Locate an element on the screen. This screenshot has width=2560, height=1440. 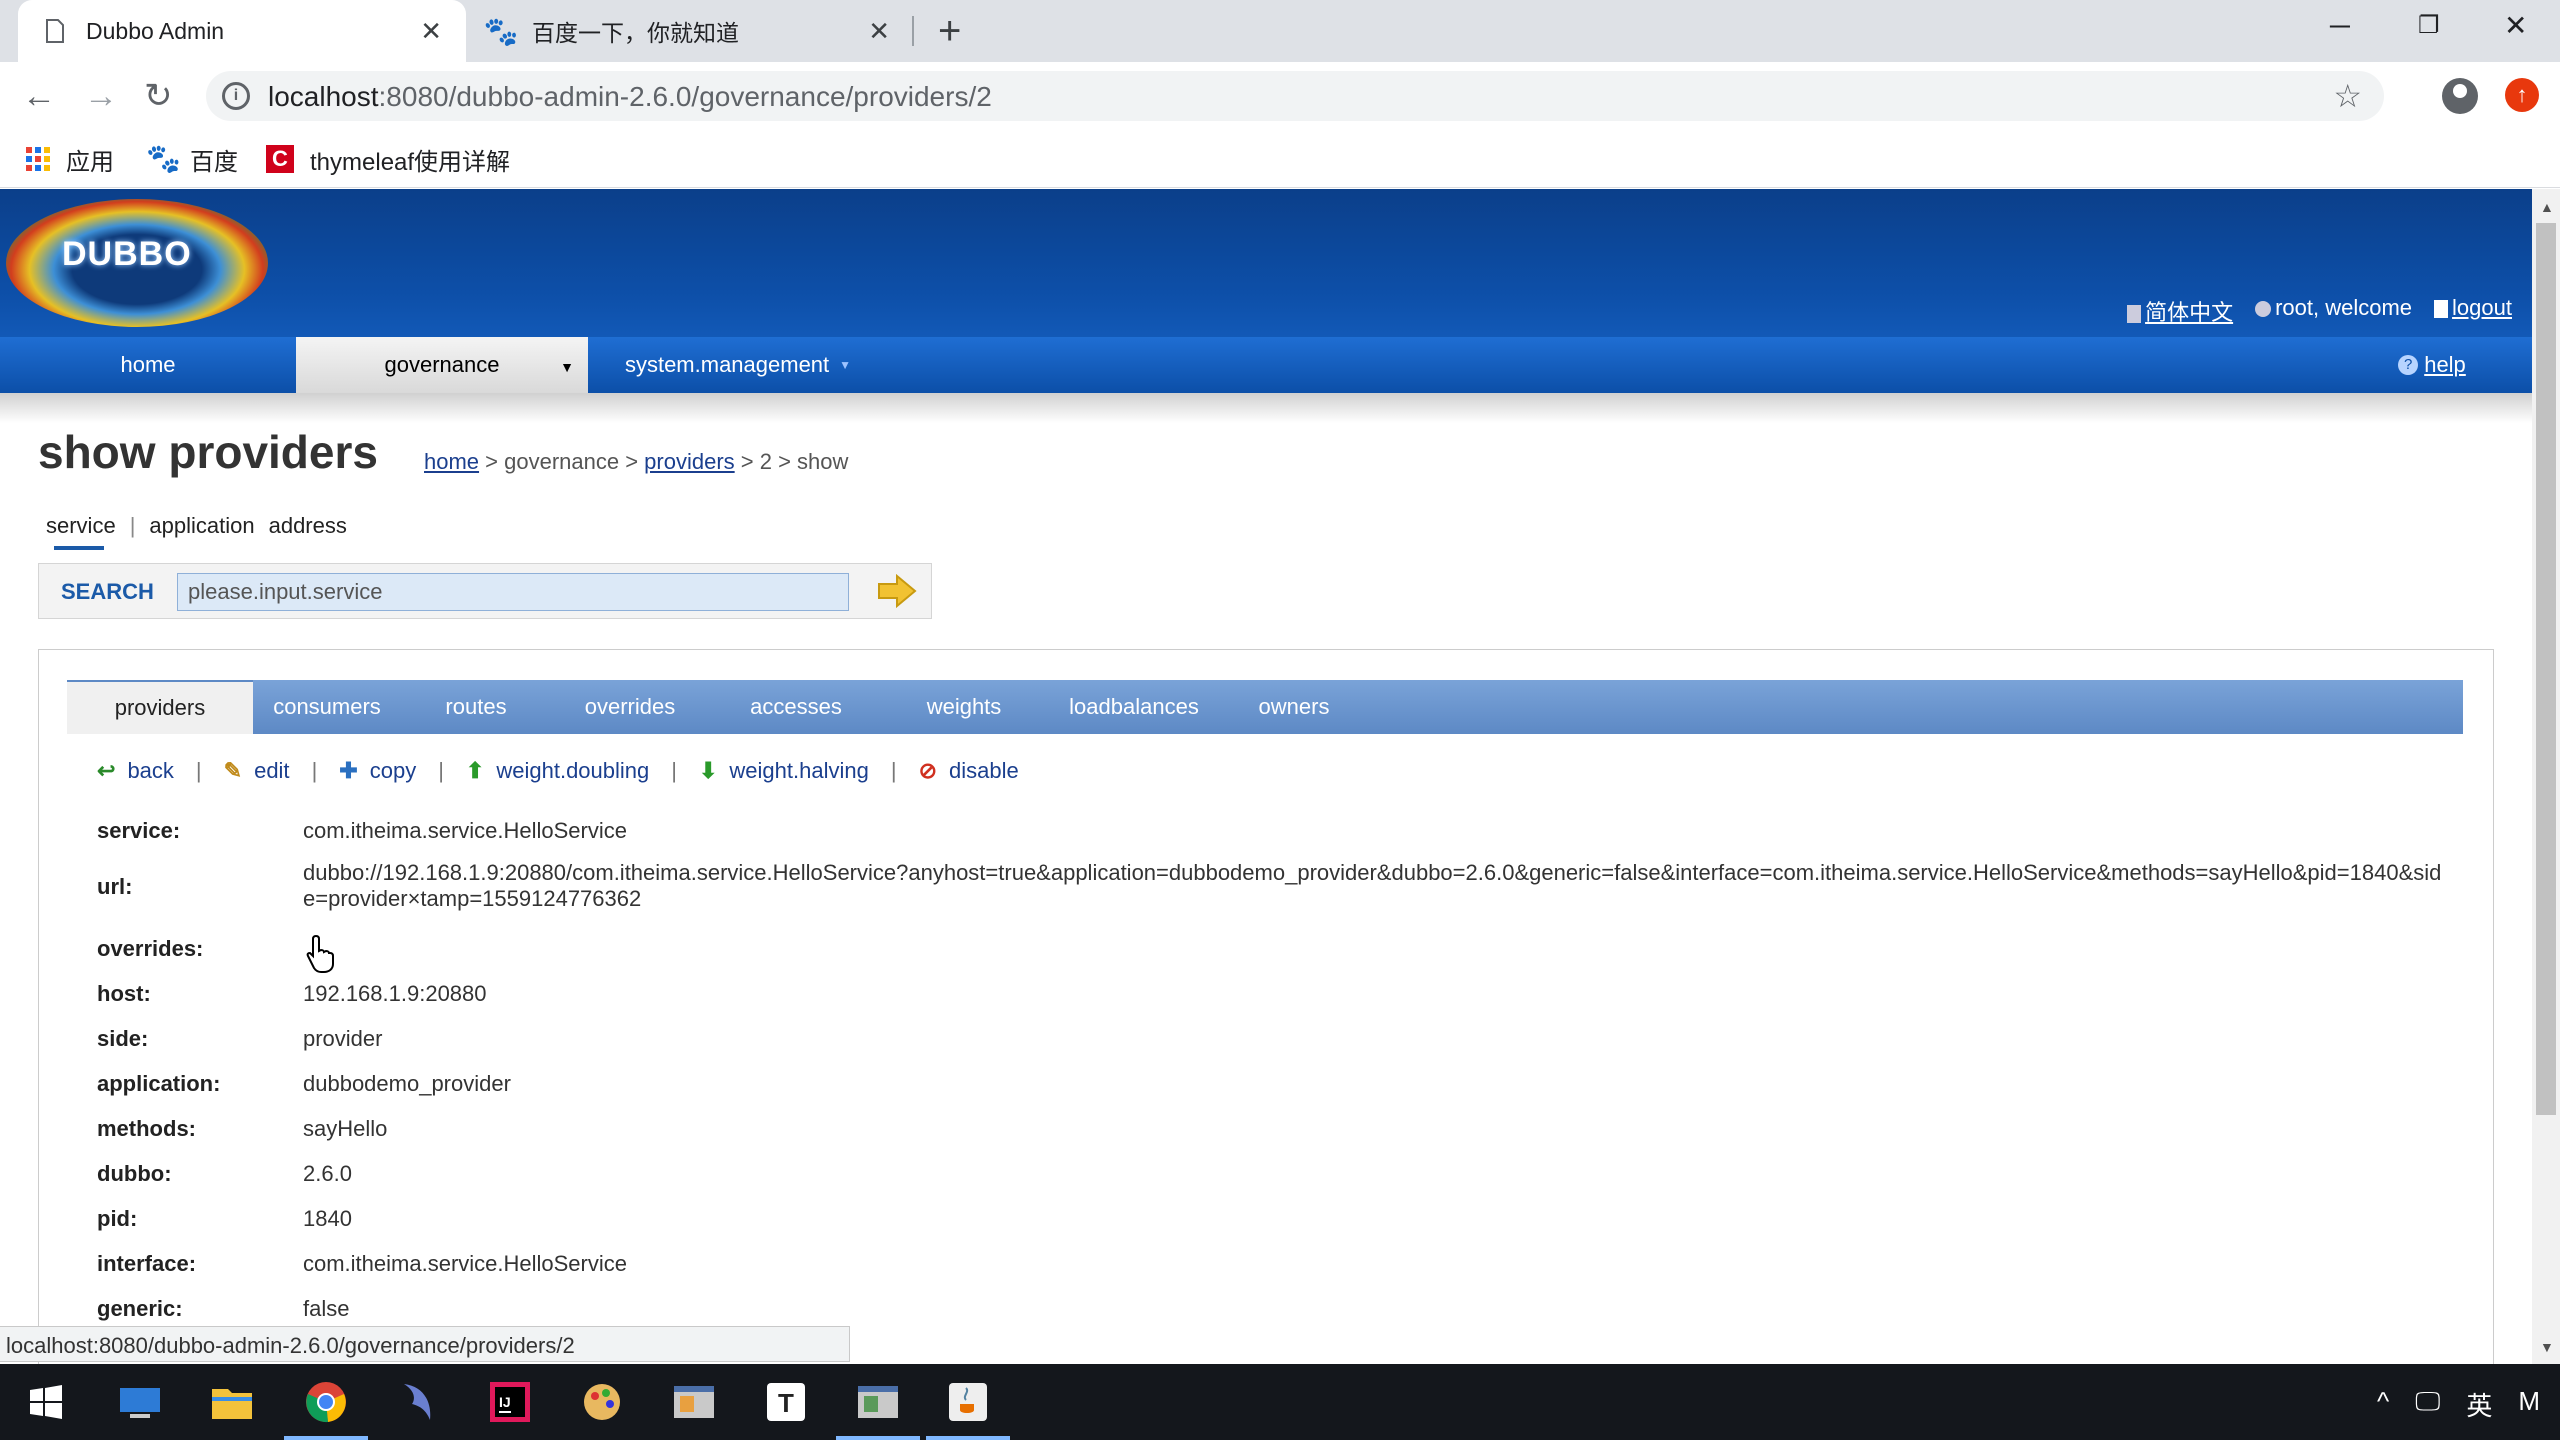
action-label: weight.halving is located at coordinates (799, 770).